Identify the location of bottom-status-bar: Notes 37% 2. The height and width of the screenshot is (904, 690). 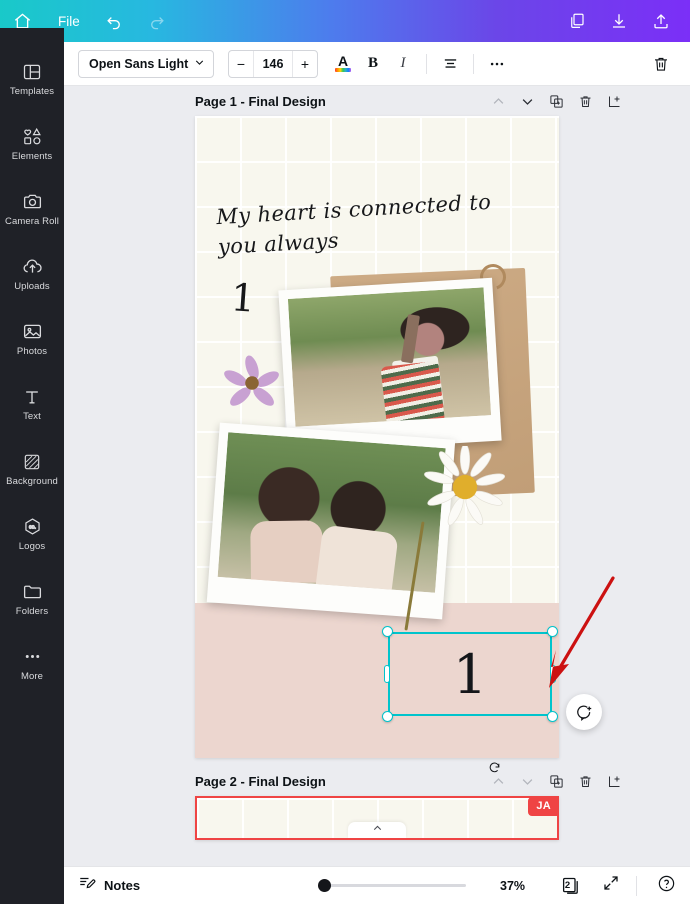
(377, 885).